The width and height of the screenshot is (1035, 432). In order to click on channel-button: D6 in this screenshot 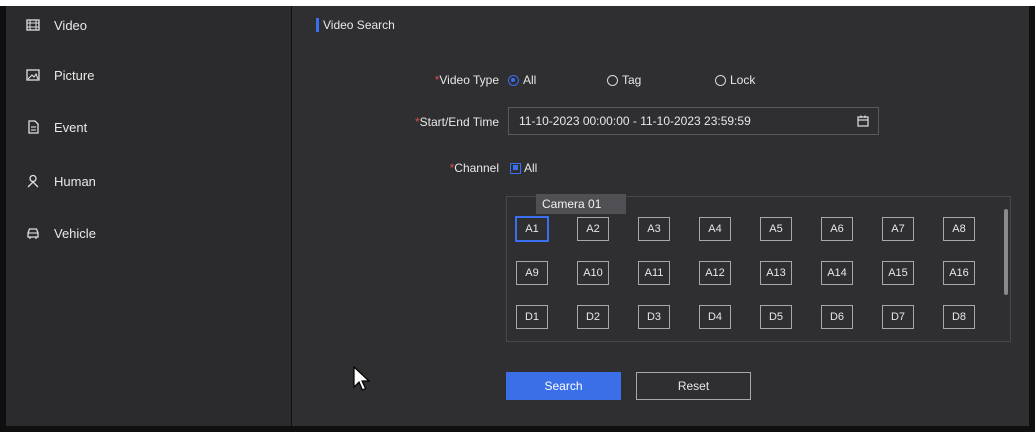, I will do `click(837, 317)`.